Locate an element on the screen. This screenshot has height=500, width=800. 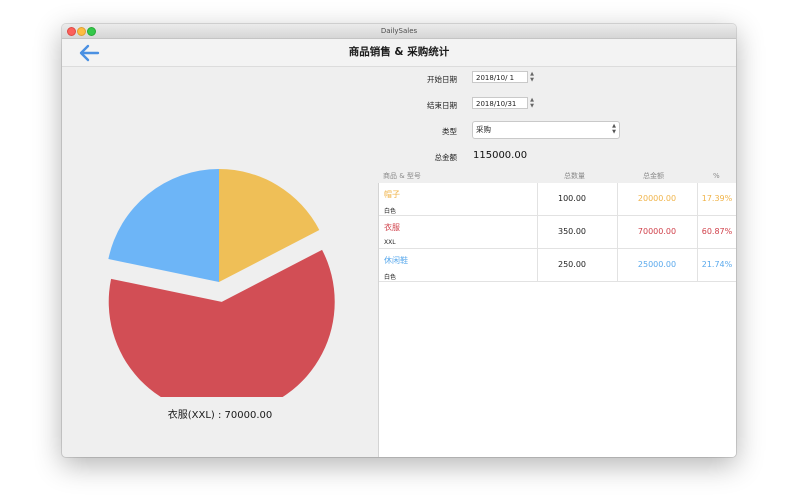
end-date-label: 结束日期 is located at coordinates (442, 105).